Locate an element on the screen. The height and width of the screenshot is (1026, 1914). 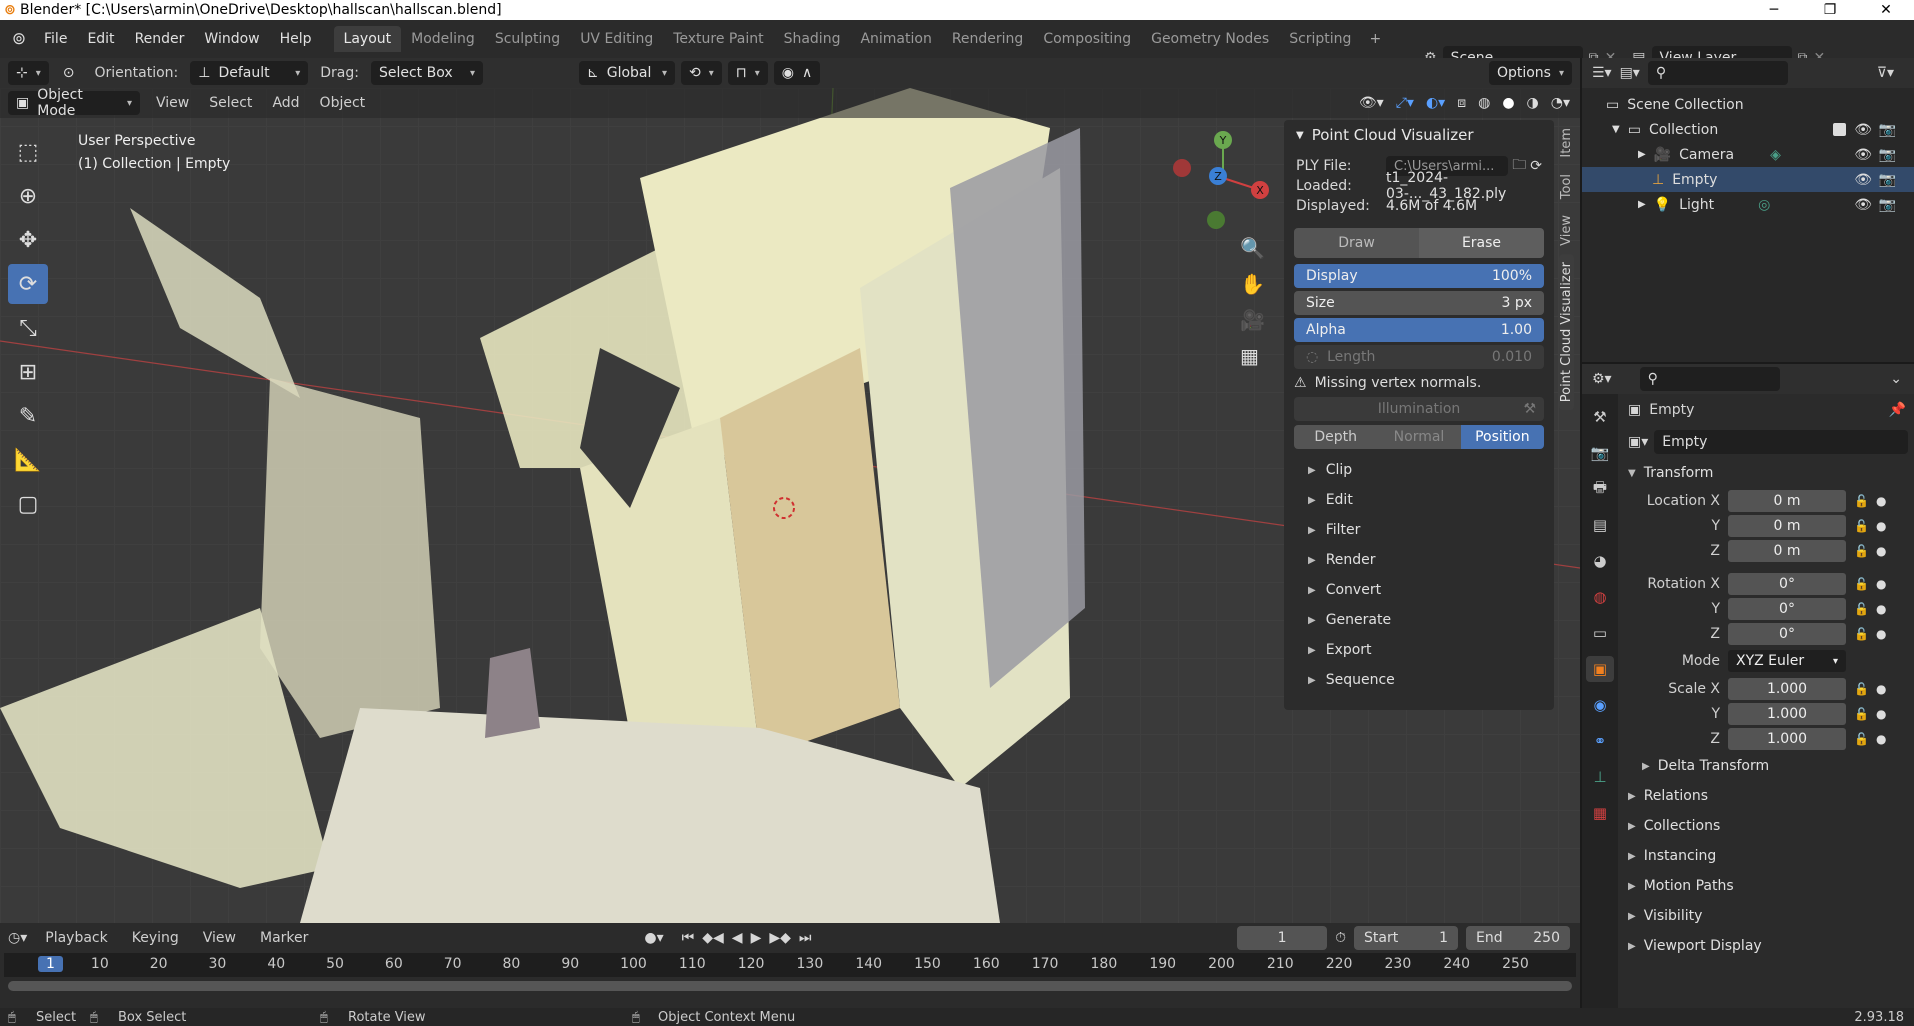
location-z-field: 0 m is located at coordinates (1787, 550).